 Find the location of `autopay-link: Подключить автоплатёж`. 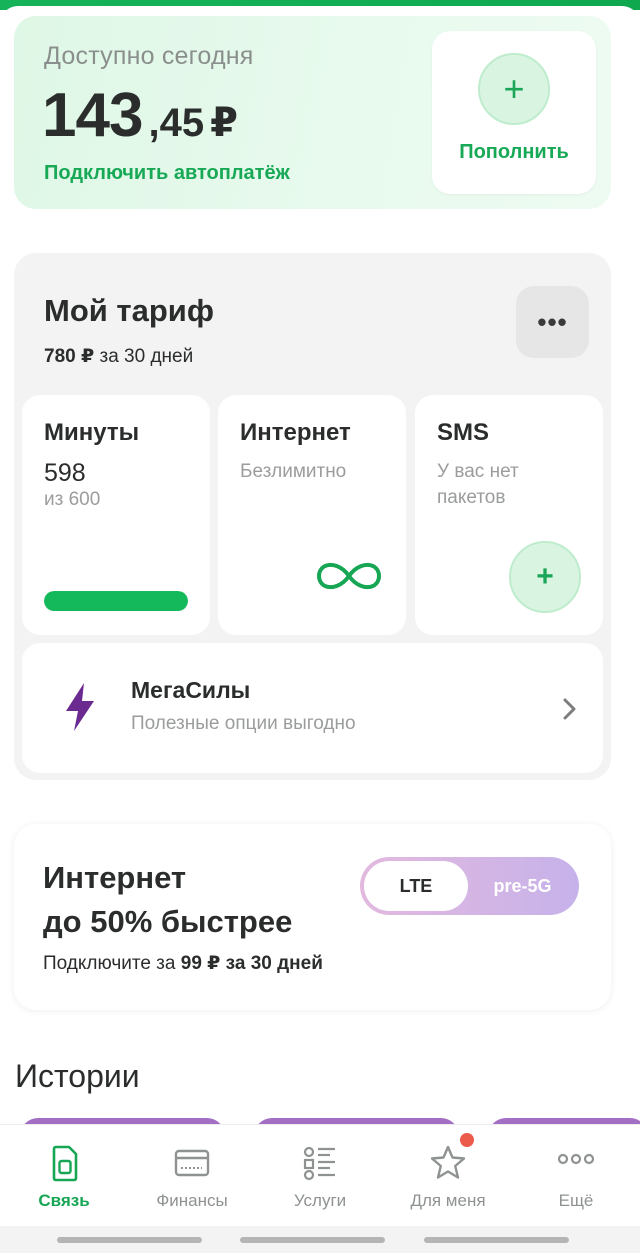

autopay-link: Подключить автоплатёж is located at coordinates (167, 173).